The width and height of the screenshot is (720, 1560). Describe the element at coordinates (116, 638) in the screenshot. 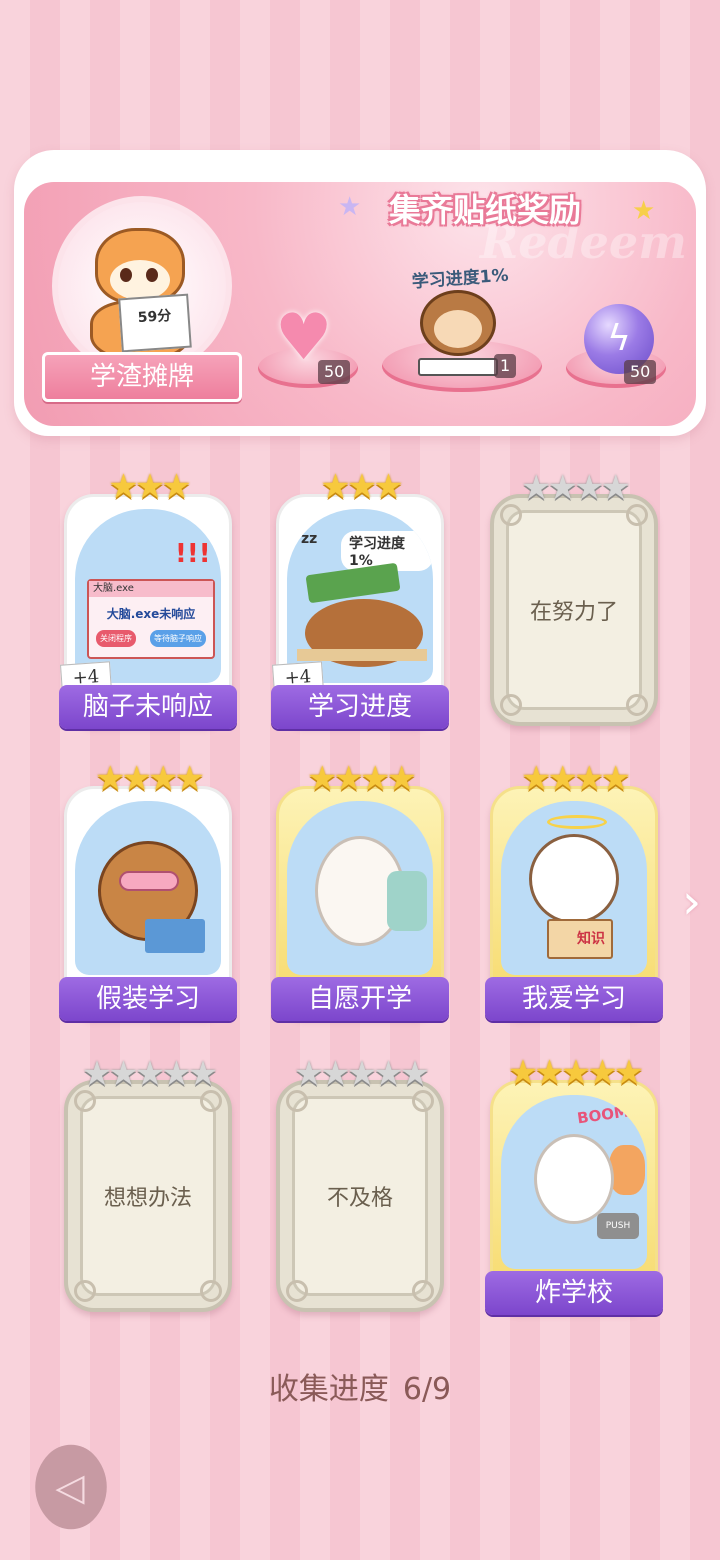

I see `close-program-label: 关闭程序` at that location.